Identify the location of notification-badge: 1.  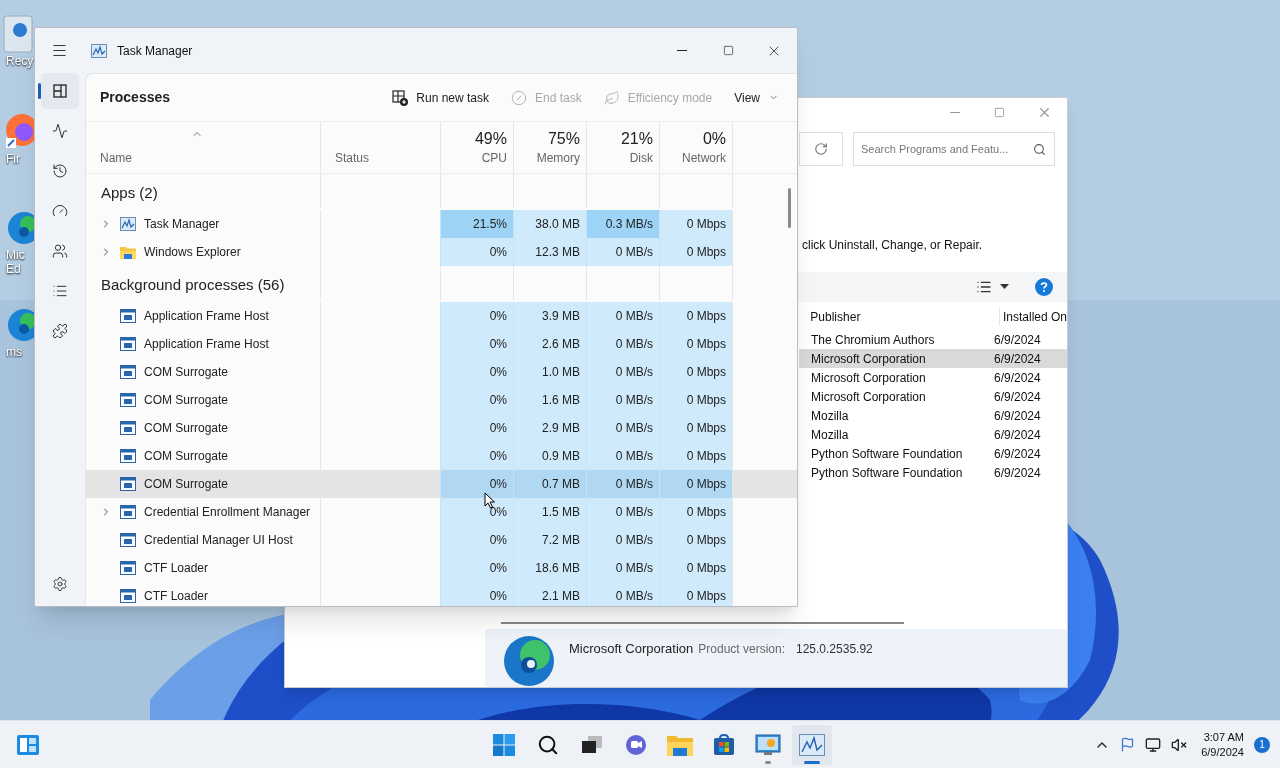
(1262, 744).